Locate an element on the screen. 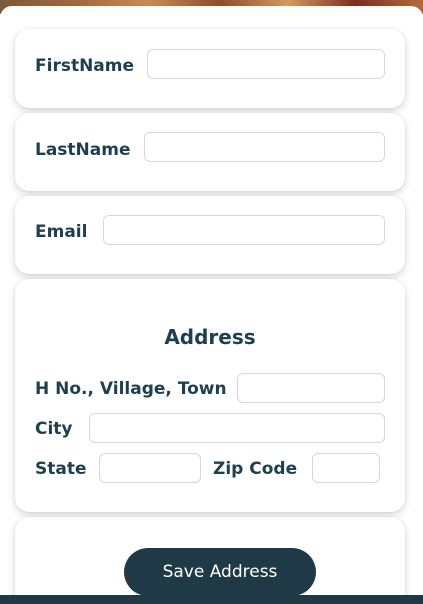 This screenshot has height=604, width=423. save-address-button: Save Address is located at coordinates (220, 572).